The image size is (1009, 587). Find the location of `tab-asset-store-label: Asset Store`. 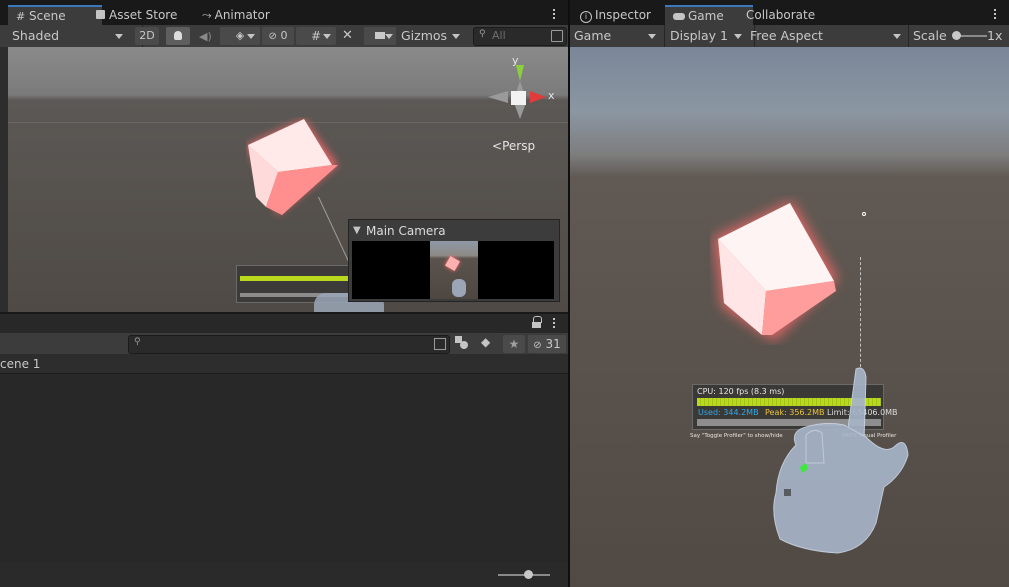

tab-asset-store-label: Asset Store is located at coordinates (143, 15).